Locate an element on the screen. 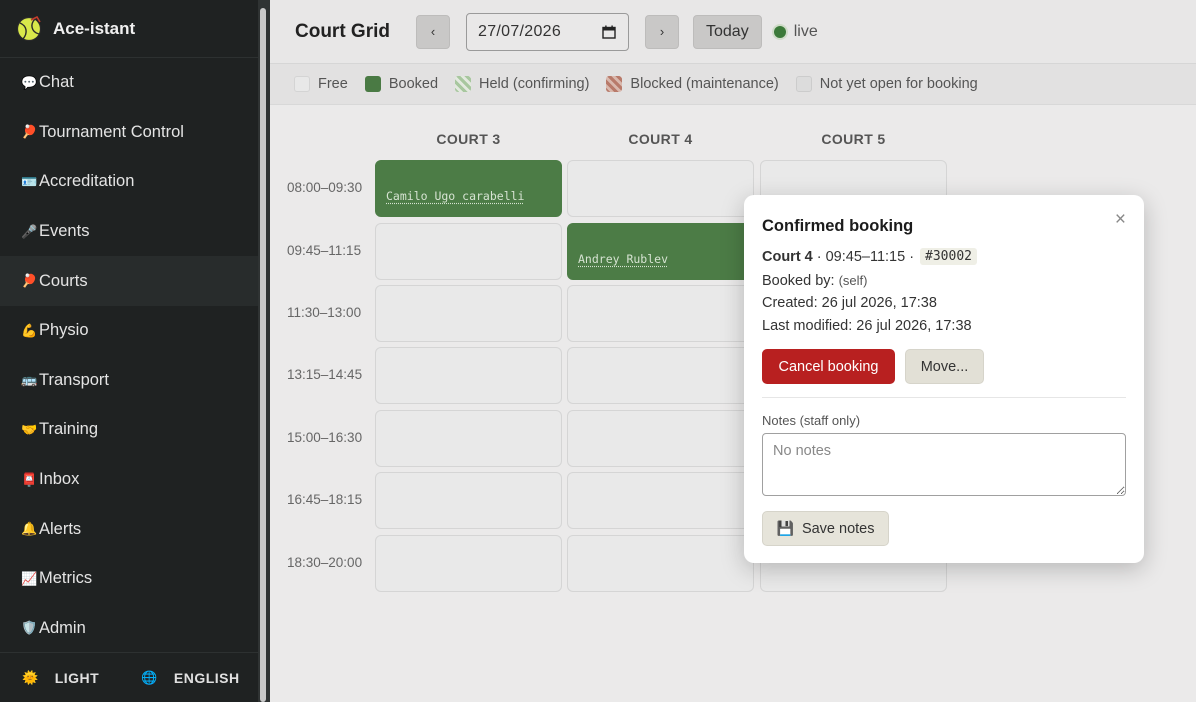 The image size is (1196, 702). notes-input is located at coordinates (944, 464).